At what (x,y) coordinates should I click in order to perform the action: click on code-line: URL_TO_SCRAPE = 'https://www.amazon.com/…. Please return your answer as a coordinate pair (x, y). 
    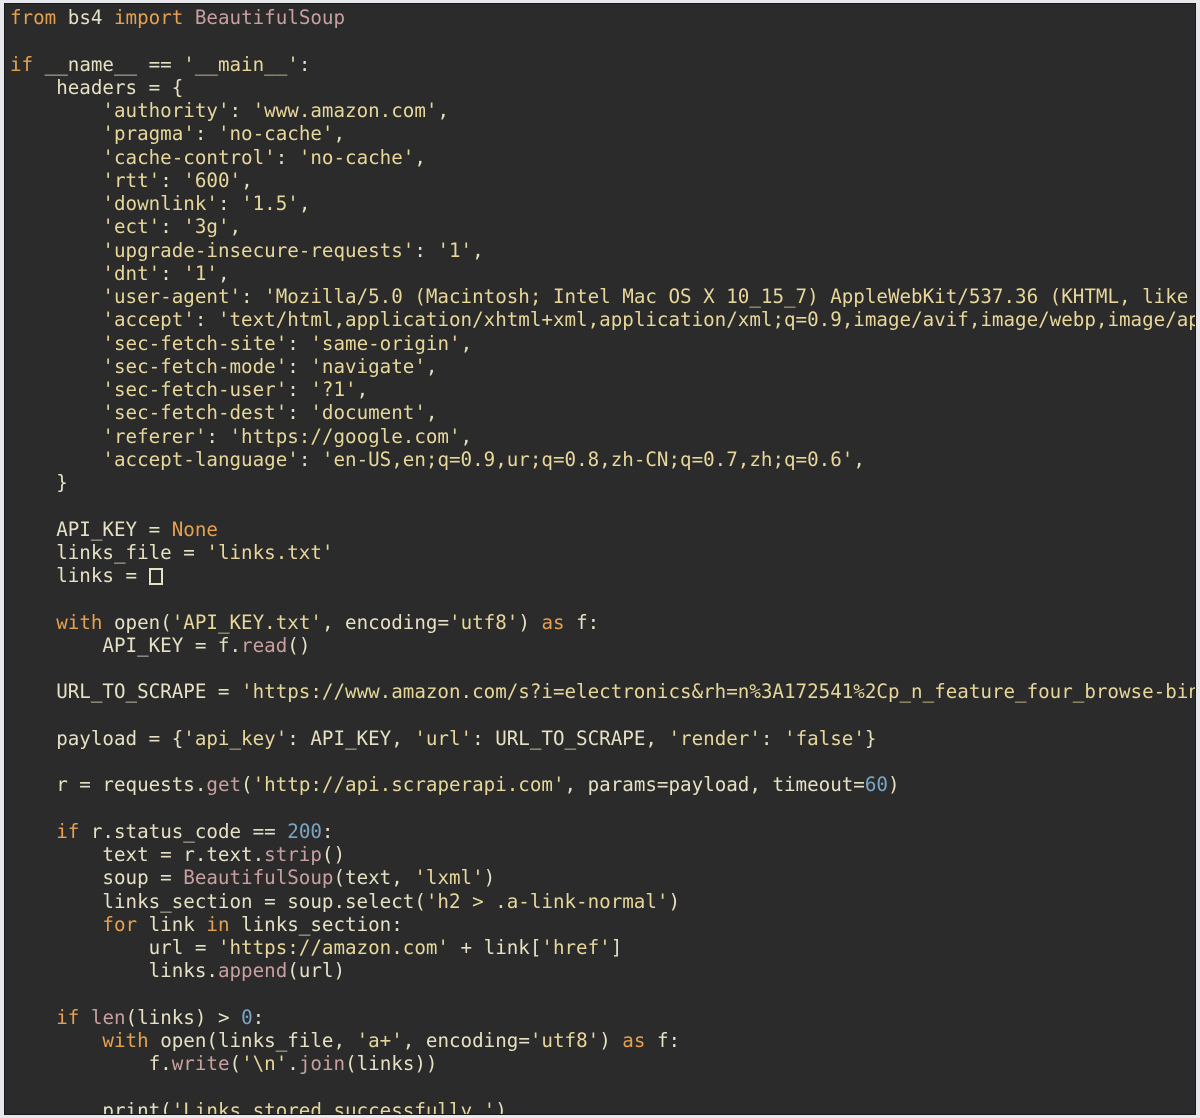
    Looking at the image, I should click on (602, 691).